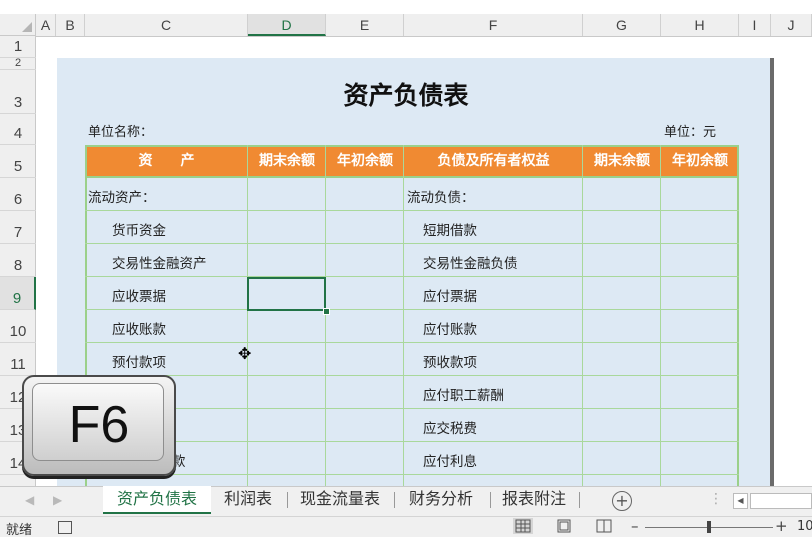 The height and width of the screenshot is (538, 812). Describe the element at coordinates (781, 501) in the screenshot. I see `horizontal-scrollbar` at that location.